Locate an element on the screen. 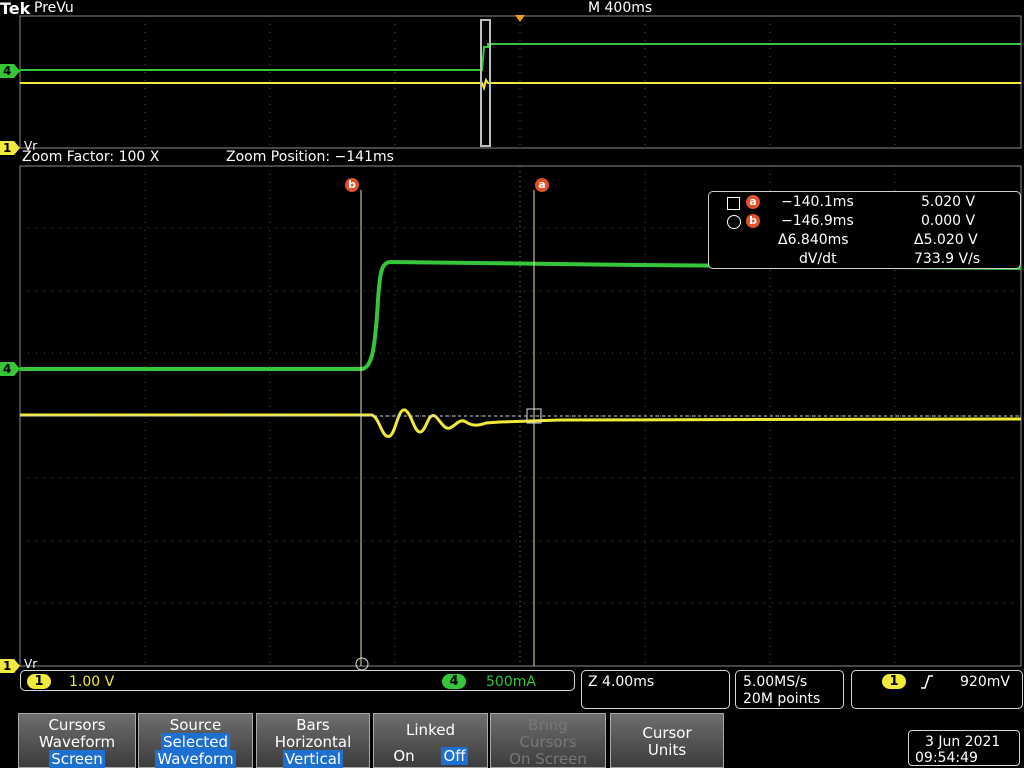  date-label: 3 Jun 2021 is located at coordinates (963, 742).